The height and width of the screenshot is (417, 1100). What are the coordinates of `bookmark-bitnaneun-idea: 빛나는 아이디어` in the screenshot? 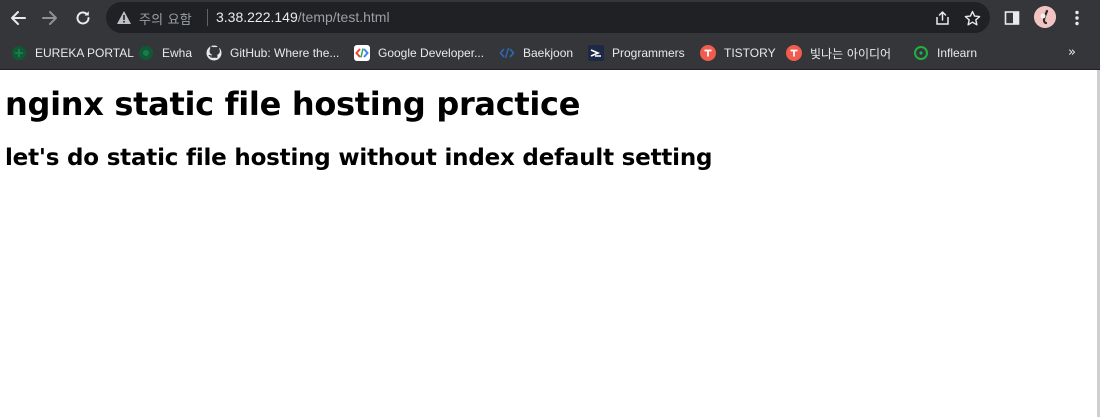 It's located at (838, 53).